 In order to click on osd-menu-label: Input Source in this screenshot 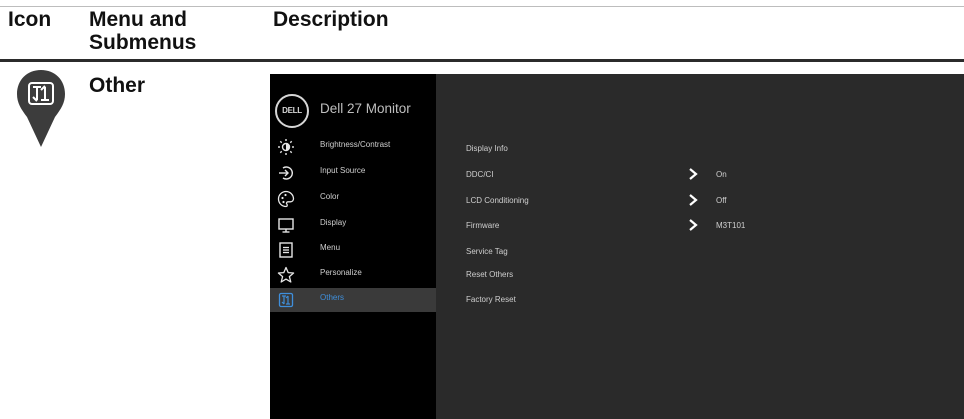, I will do `click(343, 170)`.